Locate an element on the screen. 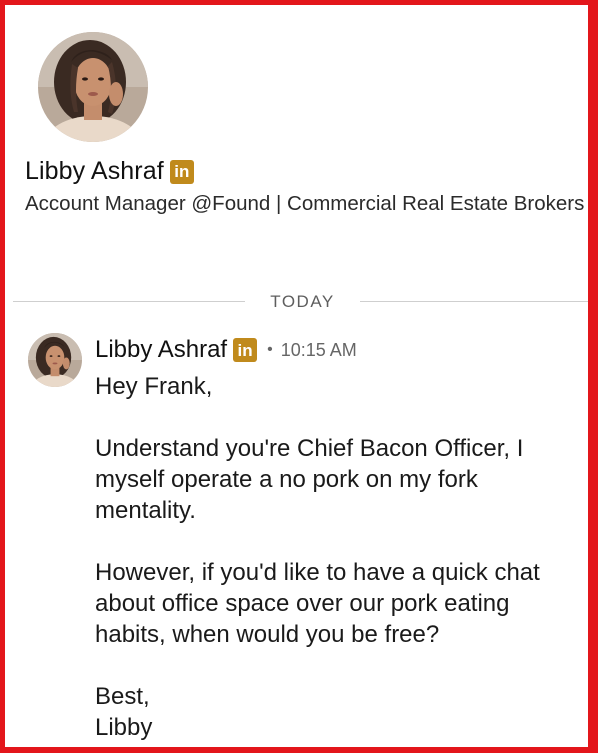 This screenshot has height=753, width=598. divider-line-right is located at coordinates (474, 301).